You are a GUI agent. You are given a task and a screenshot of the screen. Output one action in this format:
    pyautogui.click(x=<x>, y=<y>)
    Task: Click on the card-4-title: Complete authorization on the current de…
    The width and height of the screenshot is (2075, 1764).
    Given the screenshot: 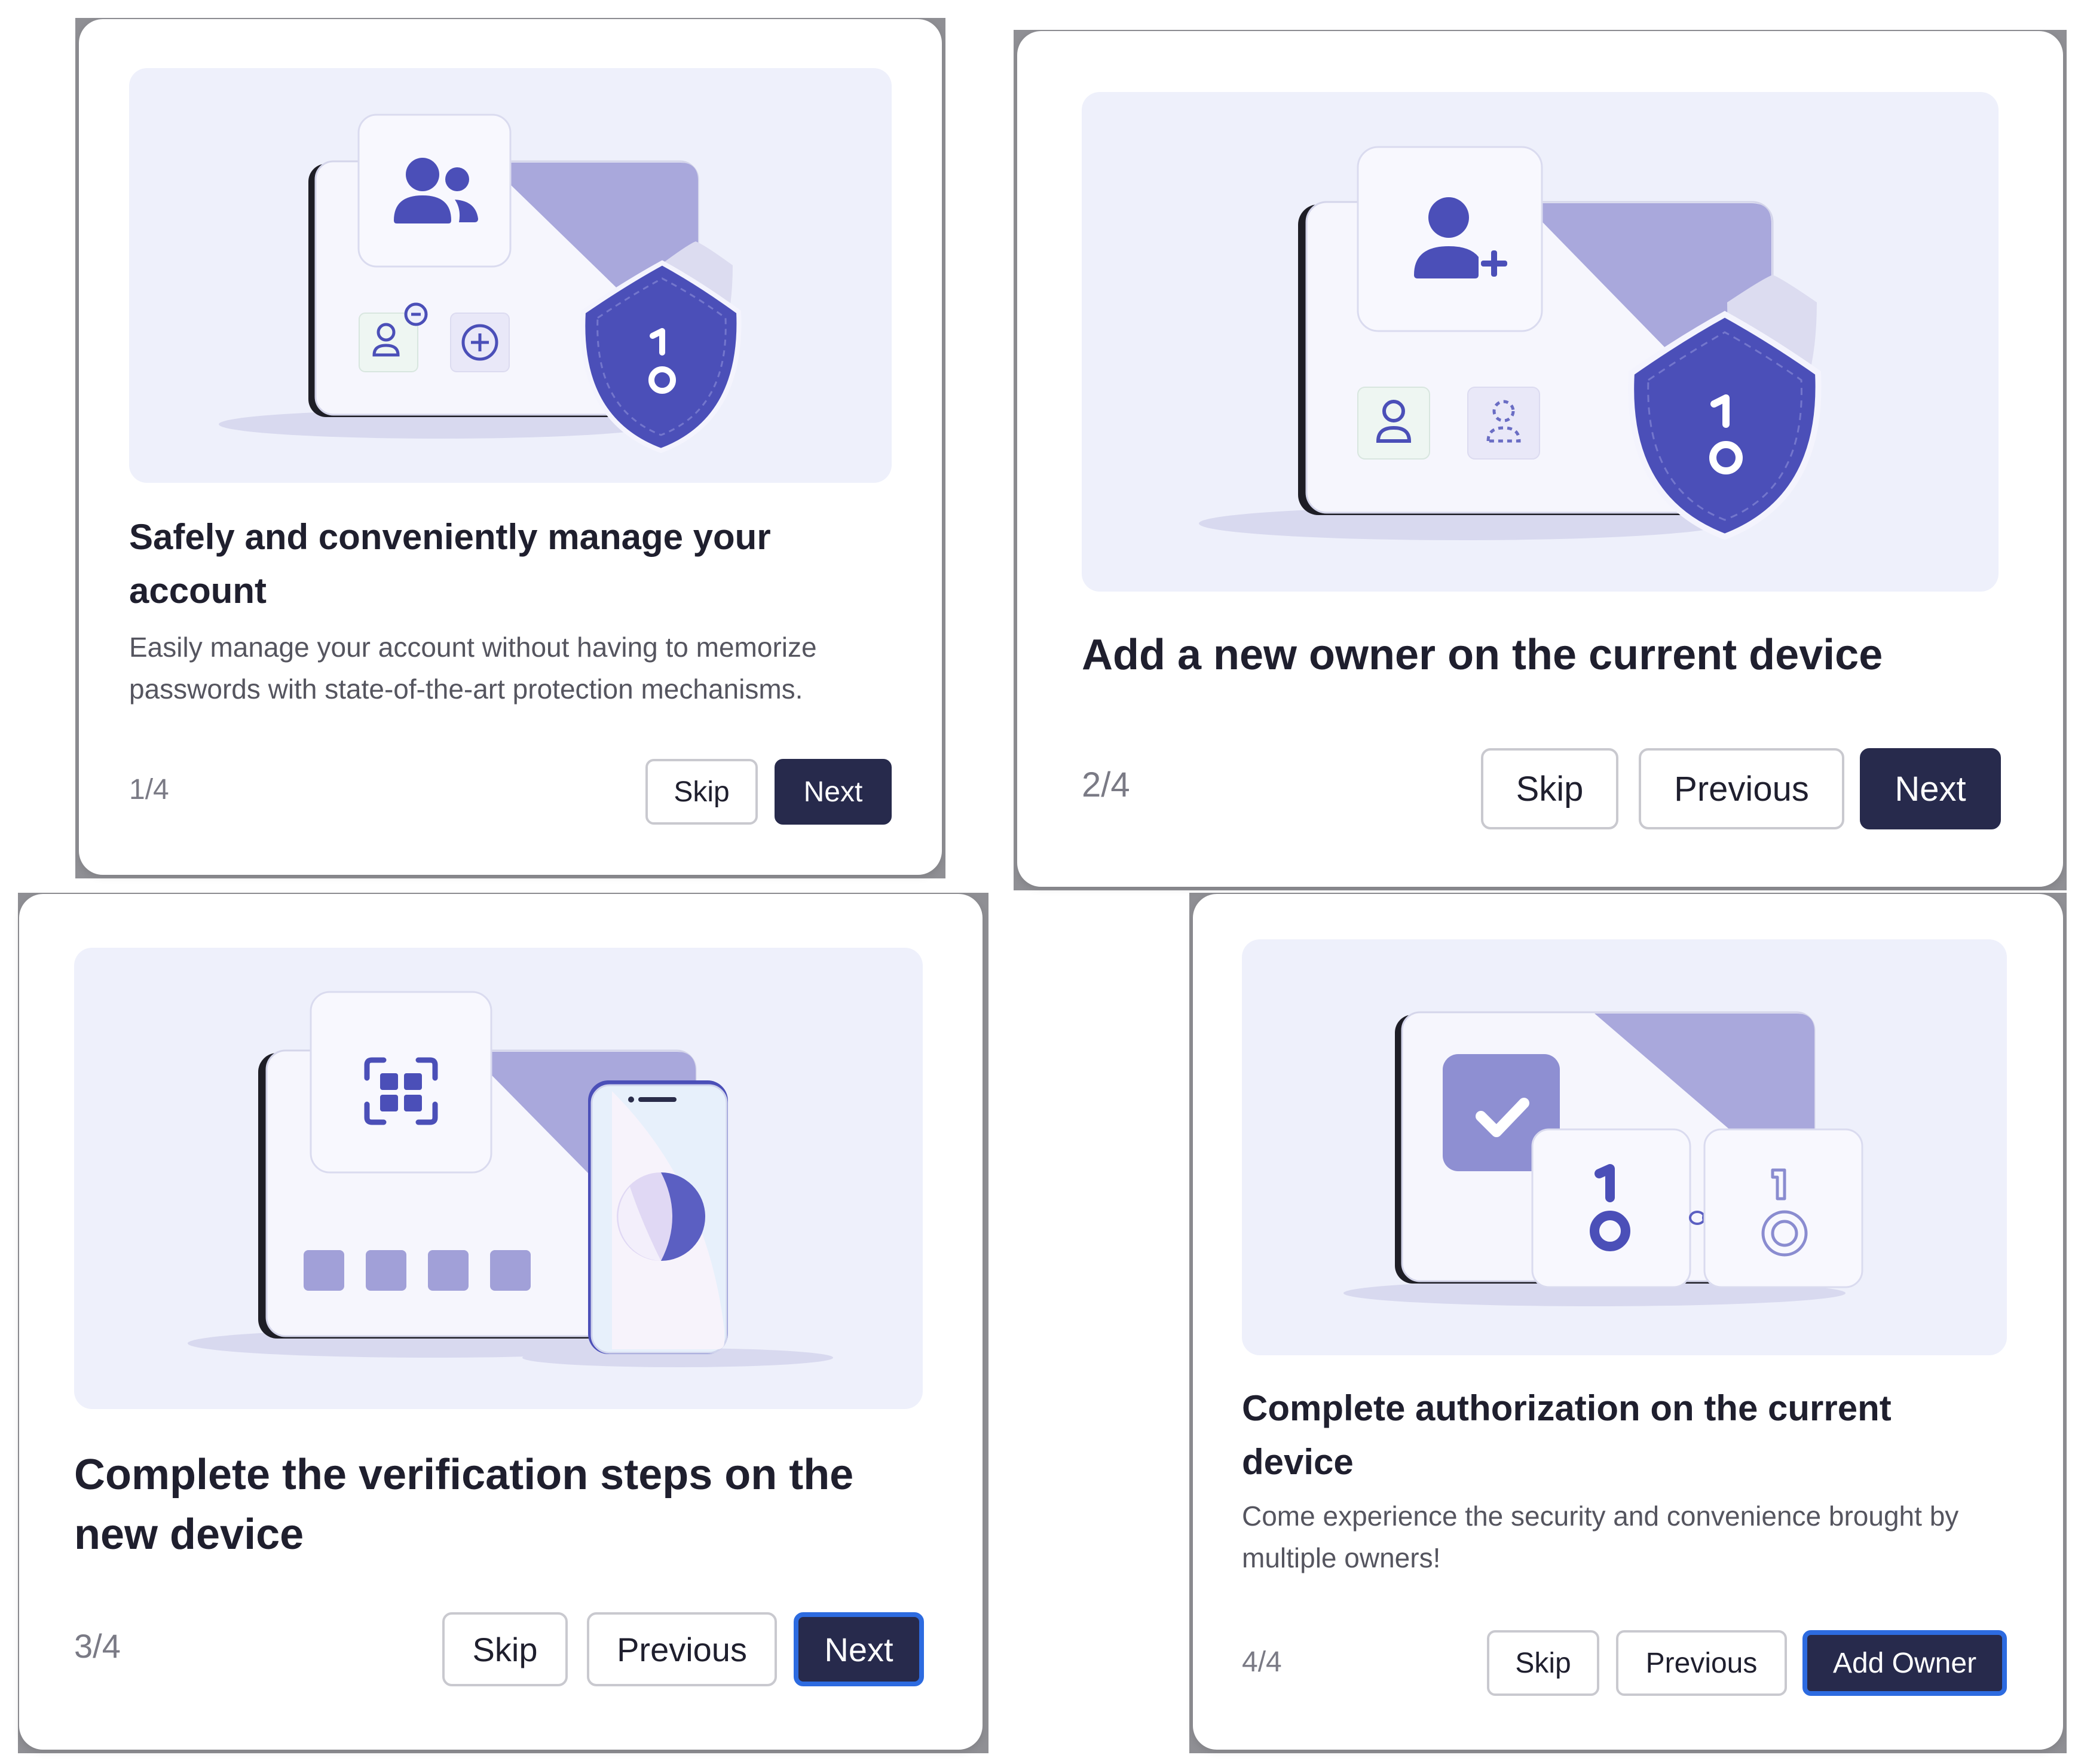 What is the action you would take?
    pyautogui.click(x=1567, y=1435)
    